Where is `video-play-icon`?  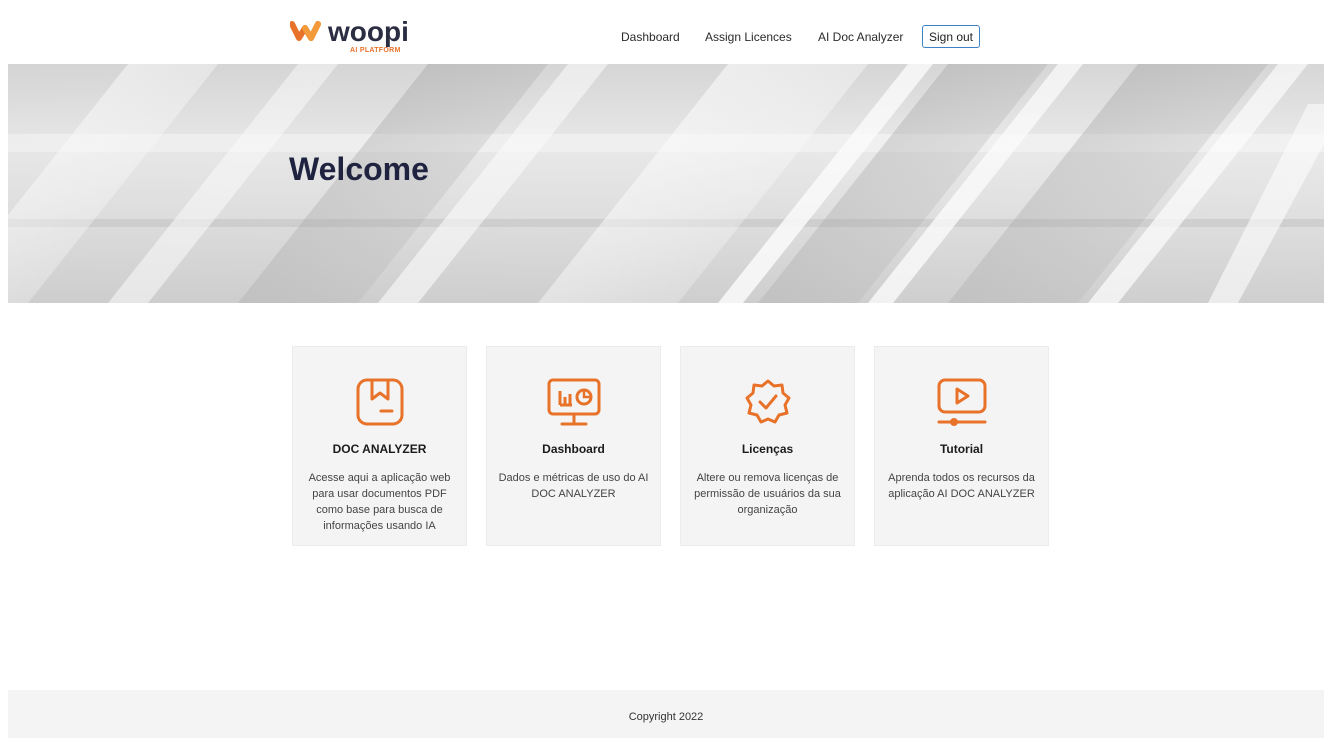
video-play-icon is located at coordinates (961, 402).